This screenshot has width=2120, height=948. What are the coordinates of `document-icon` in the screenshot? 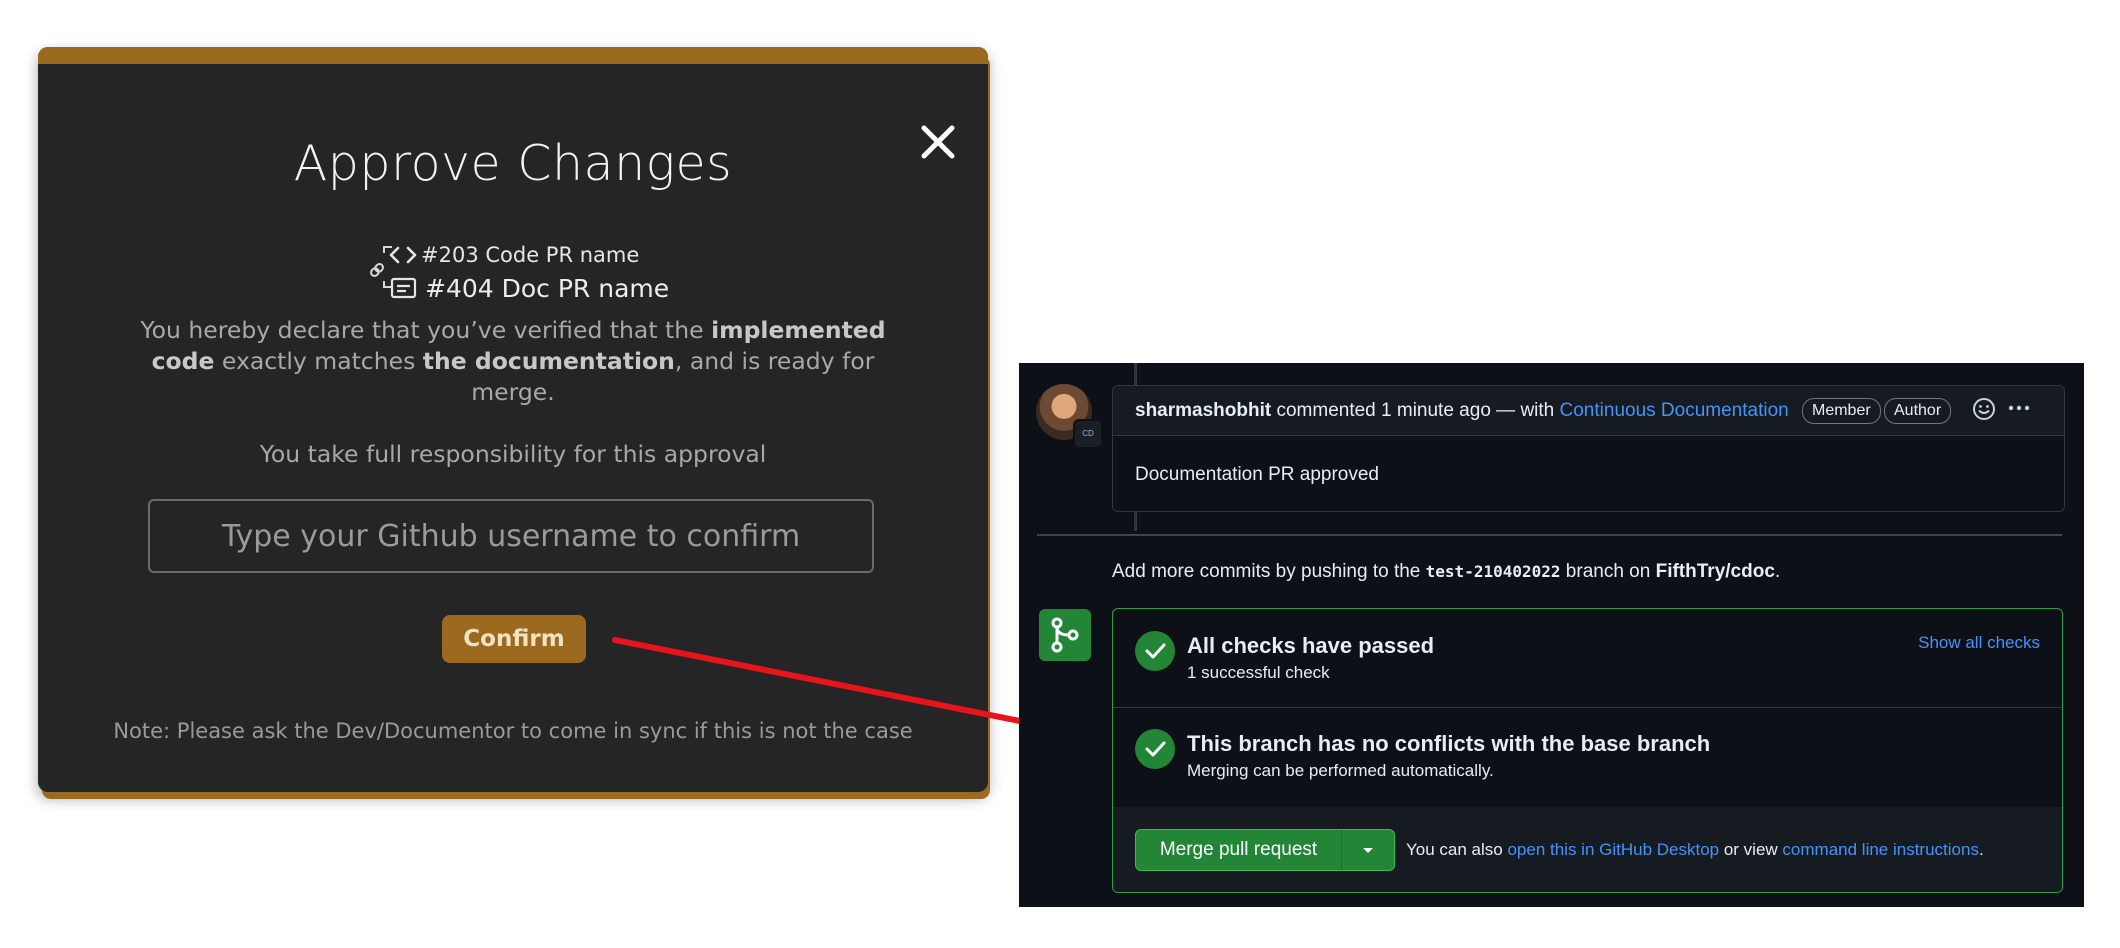 It's located at (403, 288).